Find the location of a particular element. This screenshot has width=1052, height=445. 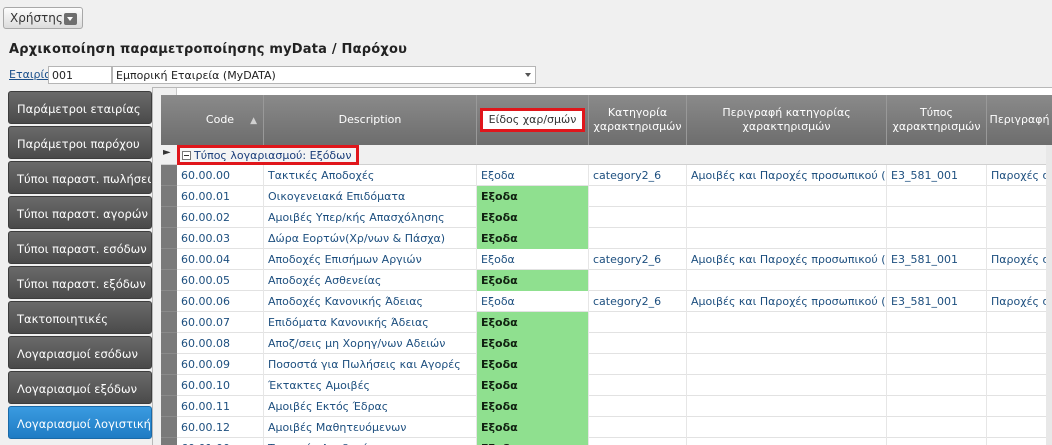

column-header: Κατηγορία χαρακτηρισμών is located at coordinates (638, 120).